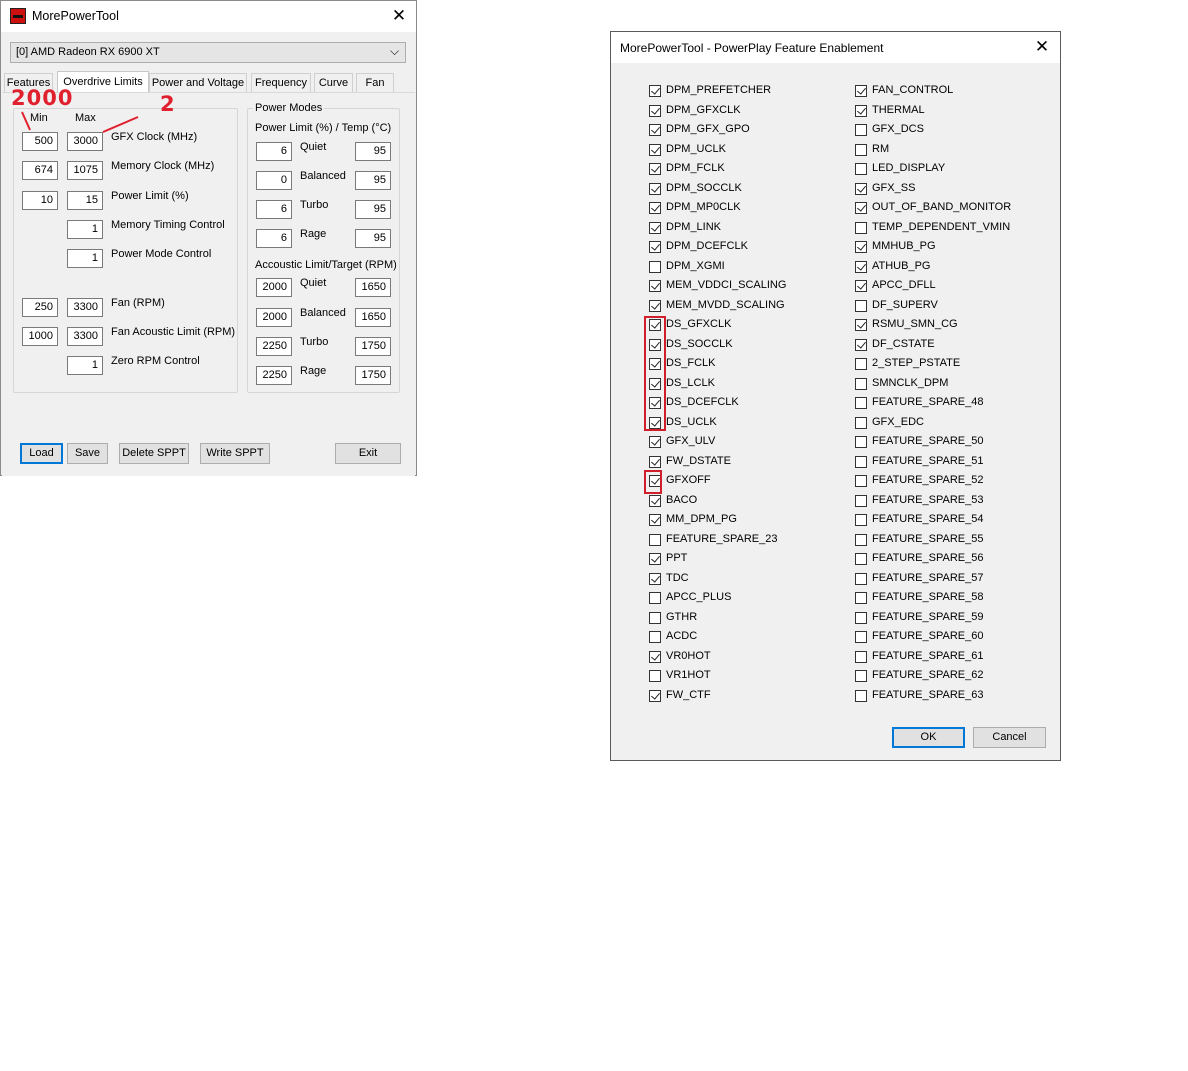 This screenshot has width=1188, height=1071. I want to click on chevron-down-icon: ⌵, so click(395, 51).